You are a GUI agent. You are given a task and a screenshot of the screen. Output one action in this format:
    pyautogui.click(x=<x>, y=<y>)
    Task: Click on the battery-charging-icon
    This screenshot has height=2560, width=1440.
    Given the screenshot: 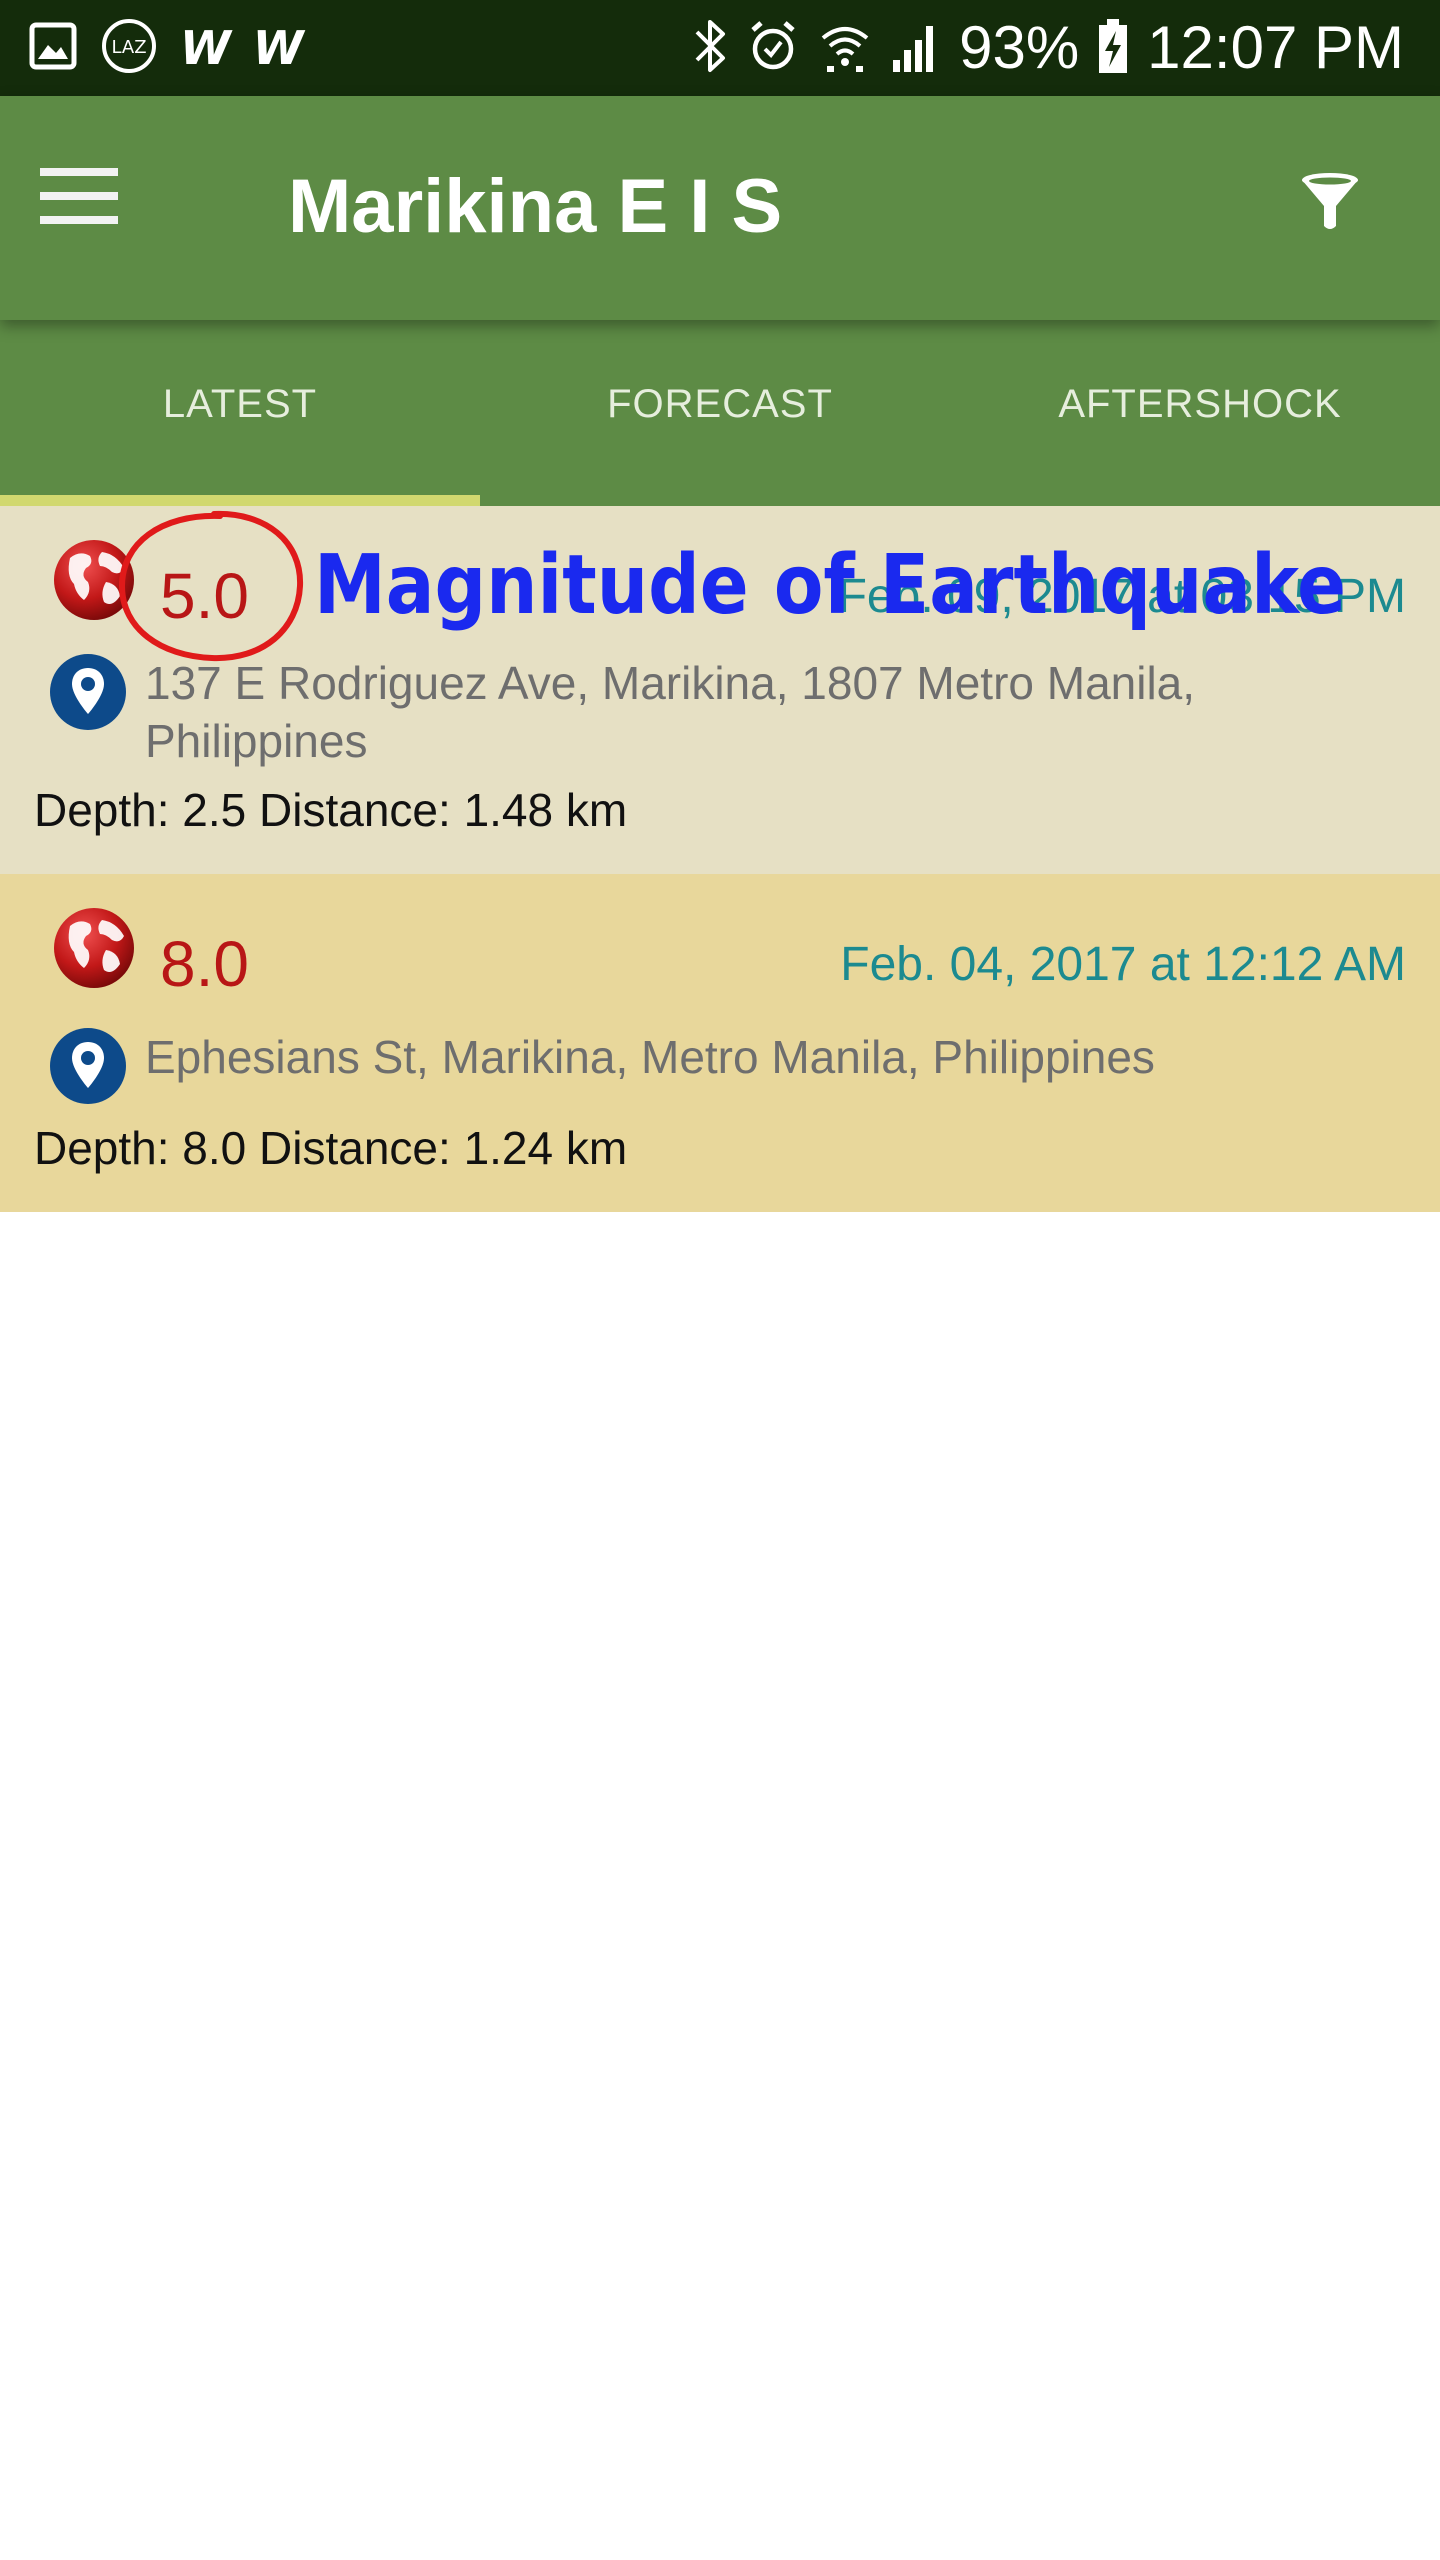 What is the action you would take?
    pyautogui.click(x=1113, y=48)
    